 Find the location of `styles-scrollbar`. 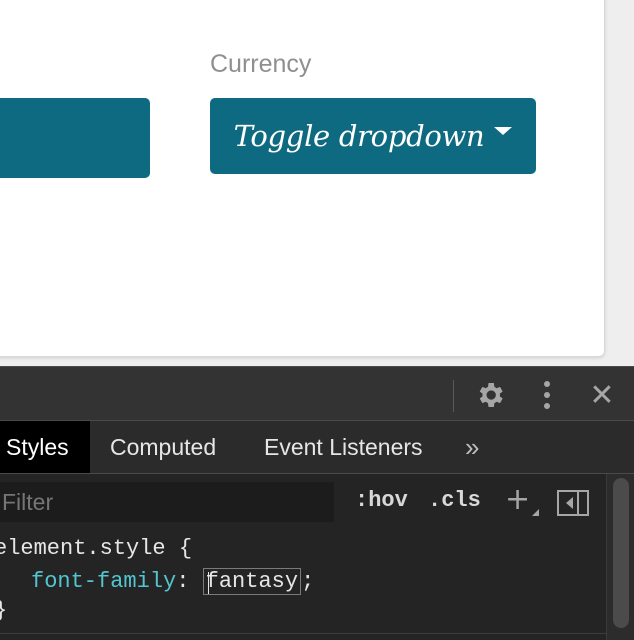

styles-scrollbar is located at coordinates (620, 557).